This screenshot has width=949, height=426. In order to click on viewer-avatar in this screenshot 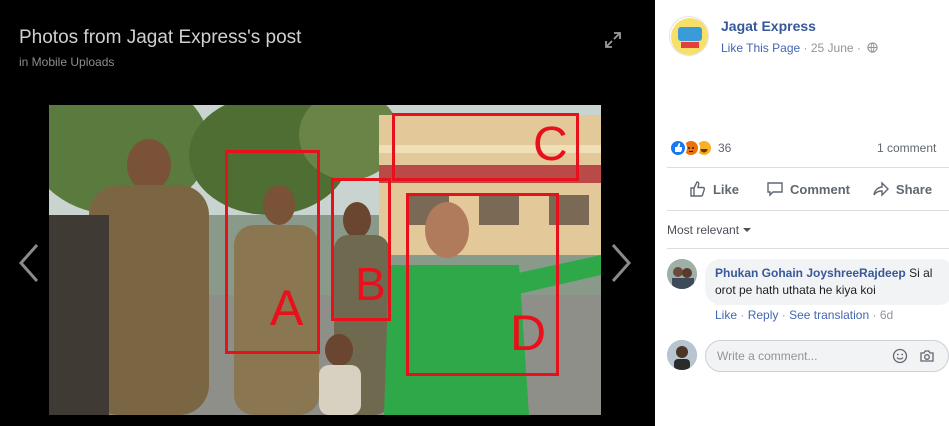, I will do `click(682, 355)`.